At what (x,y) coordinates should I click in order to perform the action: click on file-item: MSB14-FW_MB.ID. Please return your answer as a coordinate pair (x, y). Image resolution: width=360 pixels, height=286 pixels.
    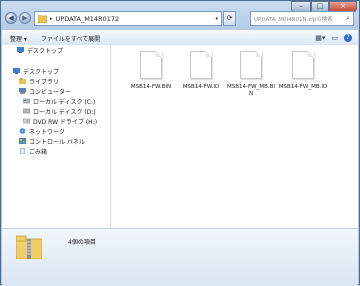
    Looking at the image, I should click on (303, 71).